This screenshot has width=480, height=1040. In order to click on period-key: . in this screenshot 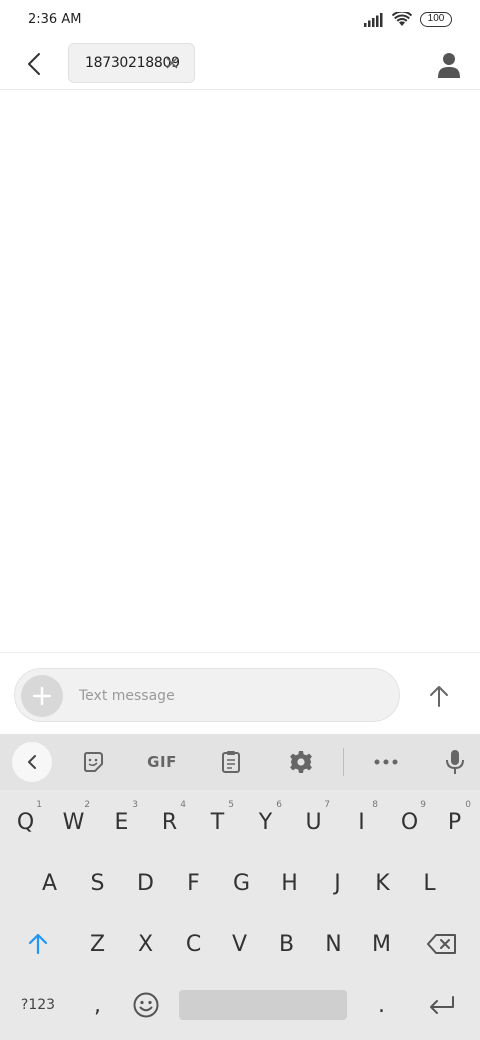, I will do `click(381, 1005)`.